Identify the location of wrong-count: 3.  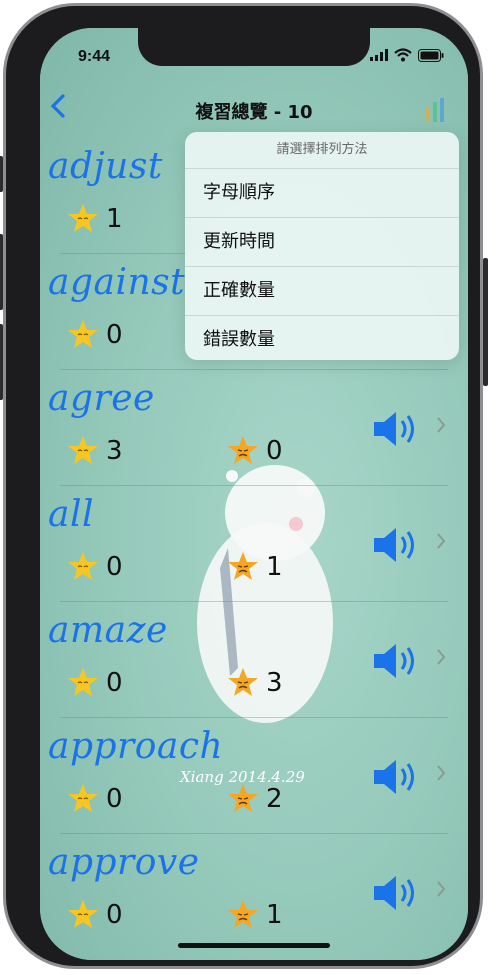
(254, 683).